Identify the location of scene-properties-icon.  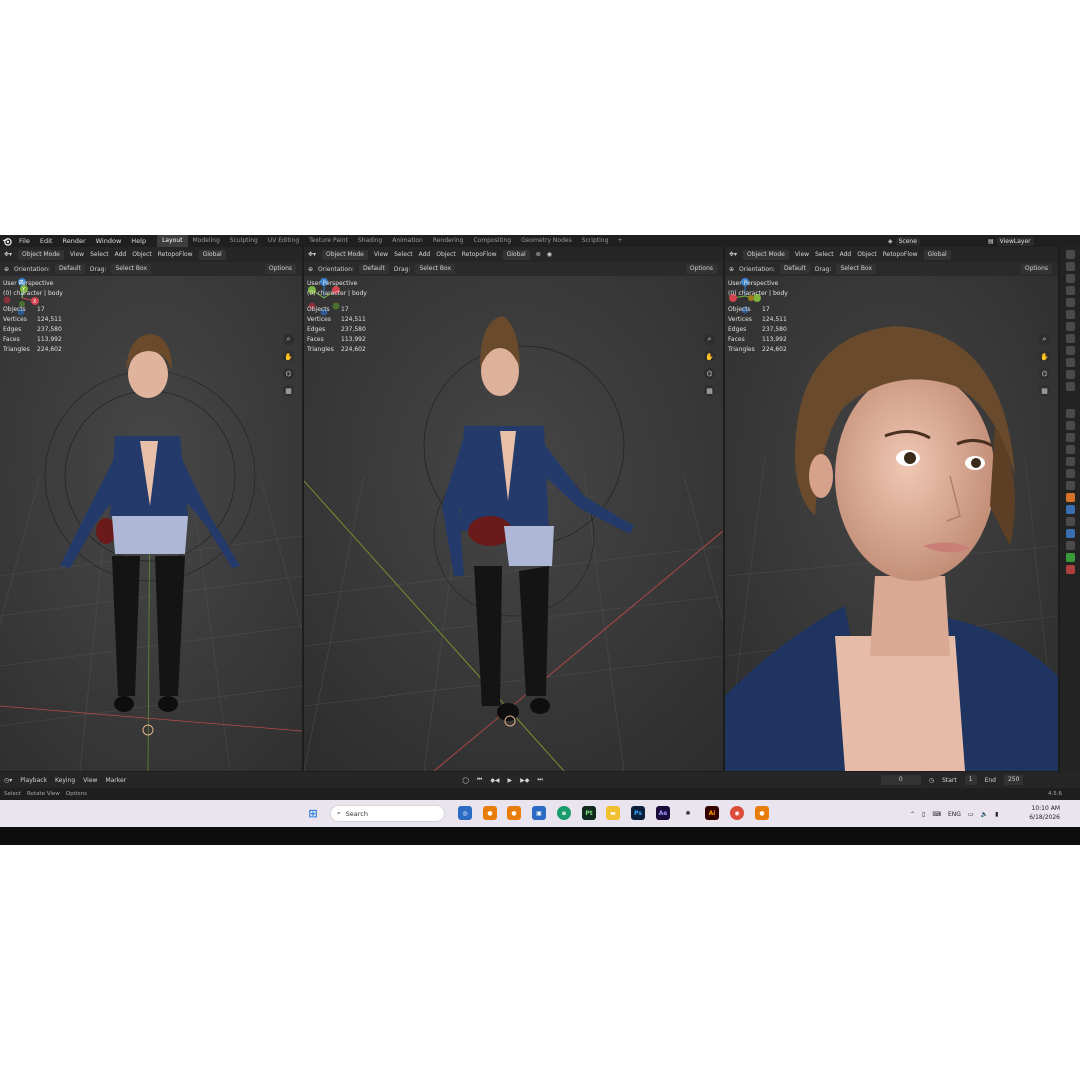
(1070, 461).